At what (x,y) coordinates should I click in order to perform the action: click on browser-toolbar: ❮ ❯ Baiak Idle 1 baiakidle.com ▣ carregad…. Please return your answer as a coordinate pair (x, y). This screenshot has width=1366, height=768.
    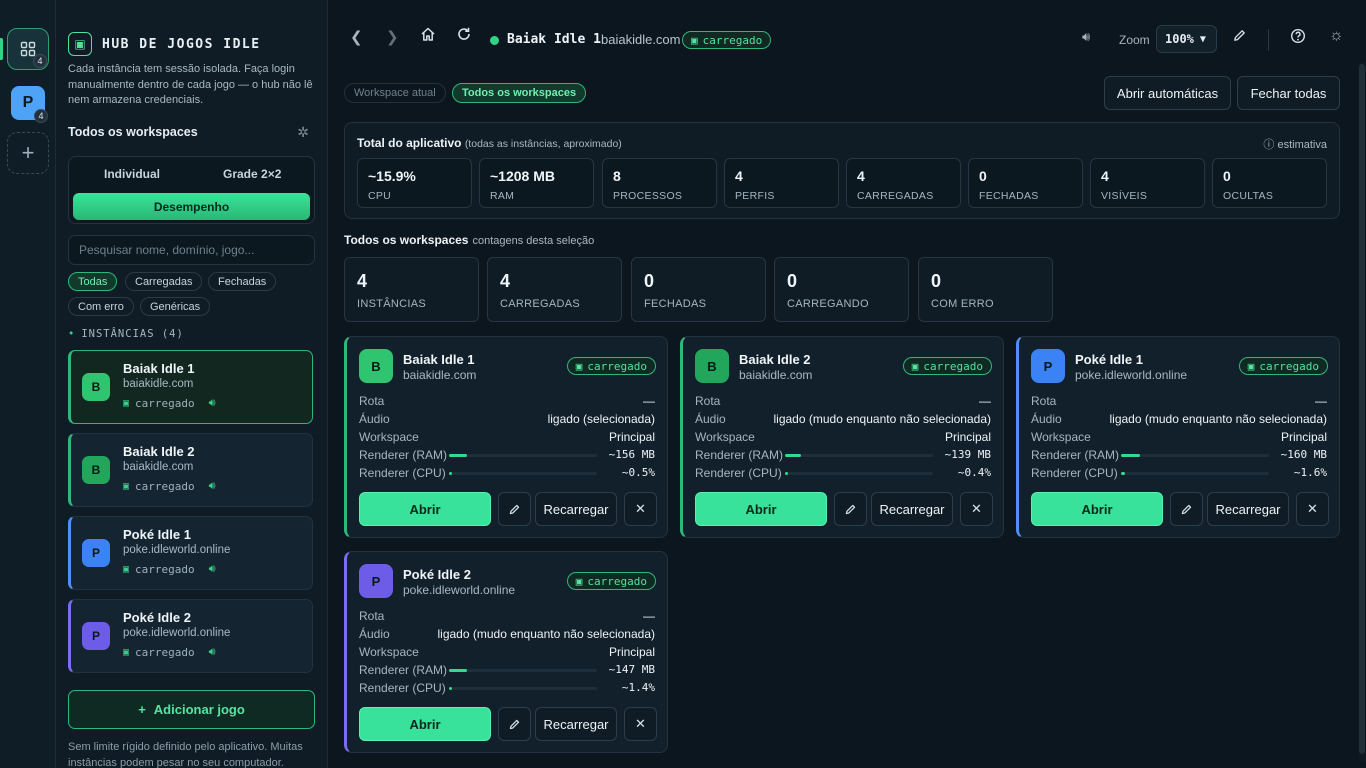
    Looking at the image, I should click on (847, 40).